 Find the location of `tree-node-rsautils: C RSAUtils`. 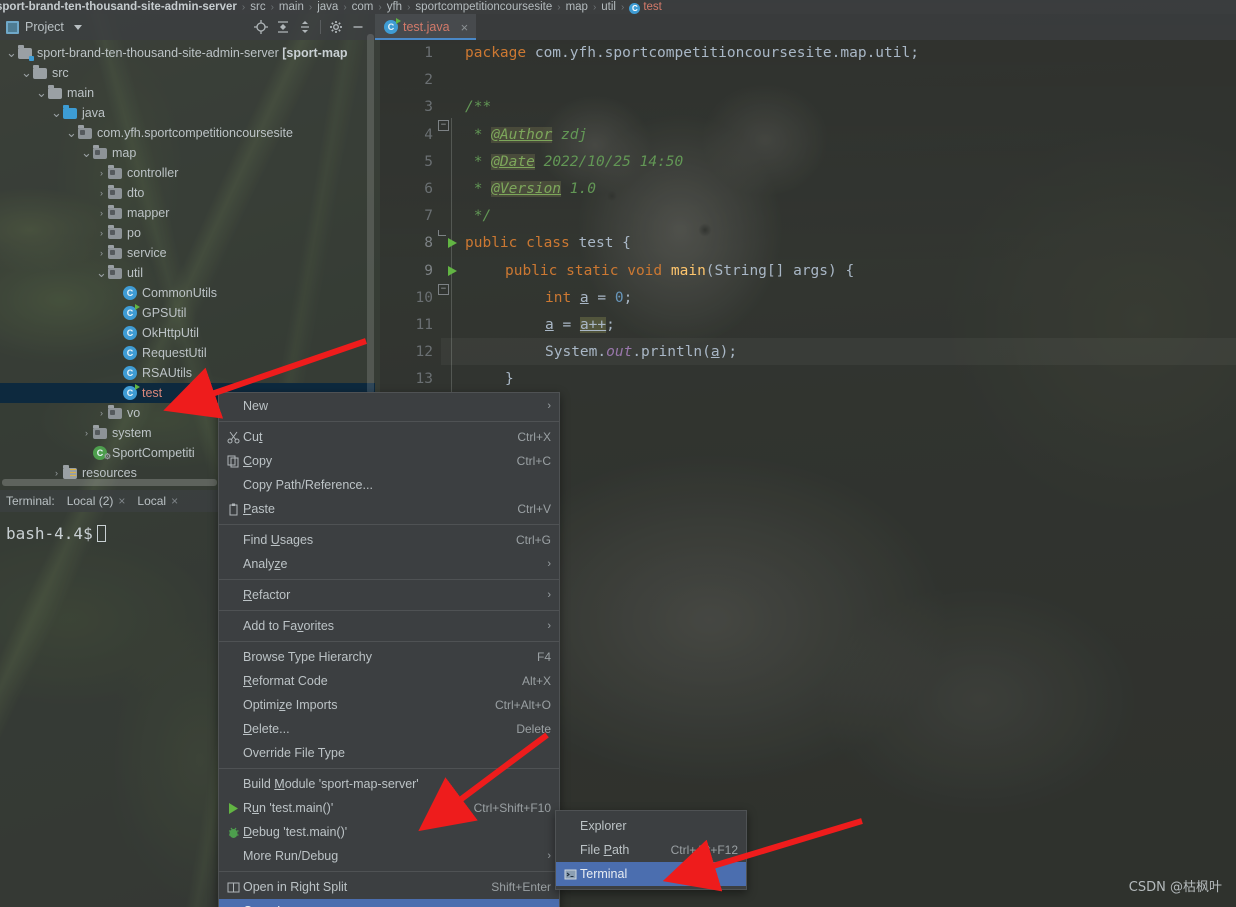

tree-node-rsautils: C RSAUtils is located at coordinates (187, 373).